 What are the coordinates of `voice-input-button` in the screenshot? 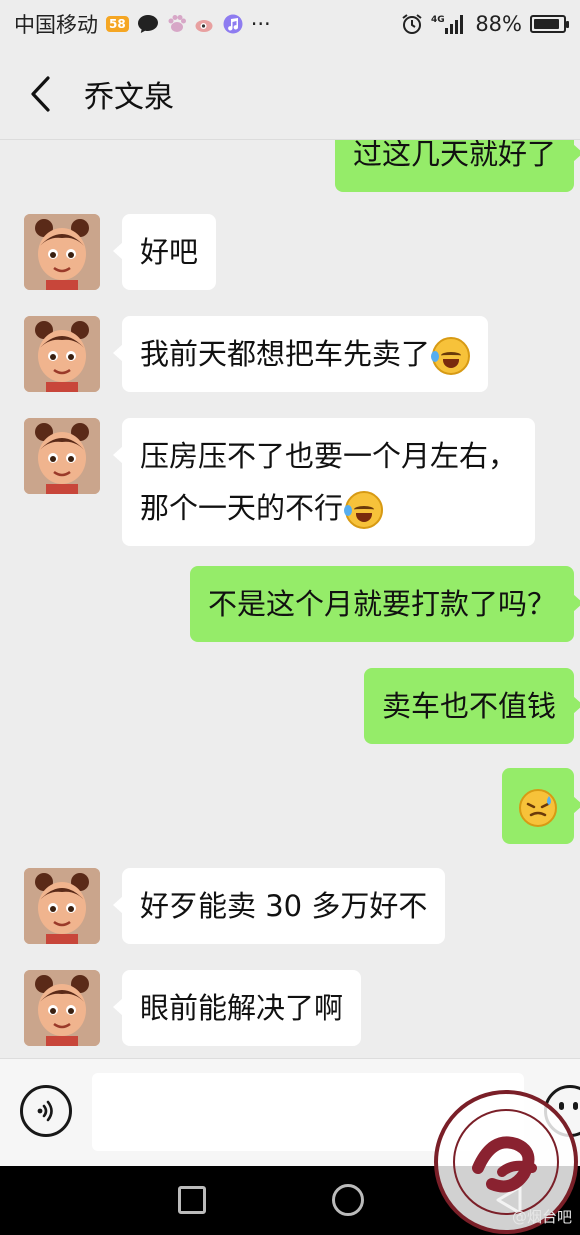 It's located at (46, 1111).